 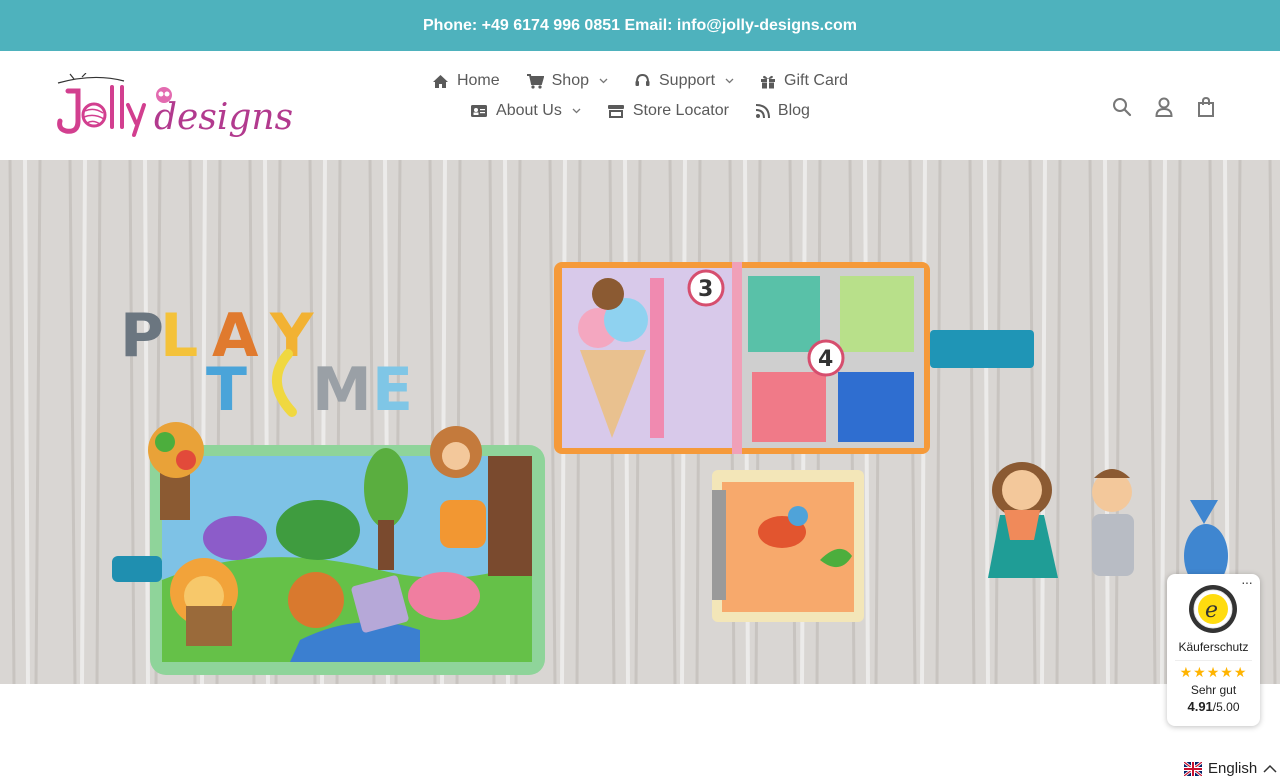 I want to click on jolly-designs-logo-graphic: designs, so click(x=175, y=105).